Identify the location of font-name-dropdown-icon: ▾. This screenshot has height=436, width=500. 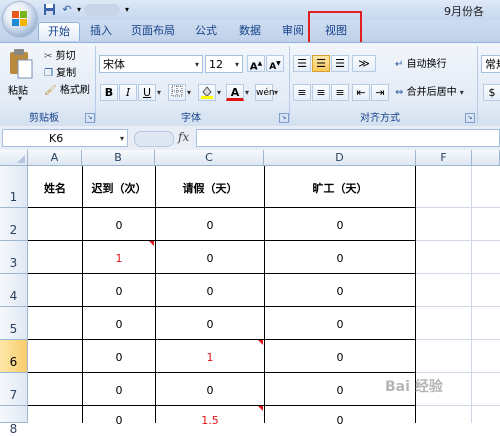
(196, 64).